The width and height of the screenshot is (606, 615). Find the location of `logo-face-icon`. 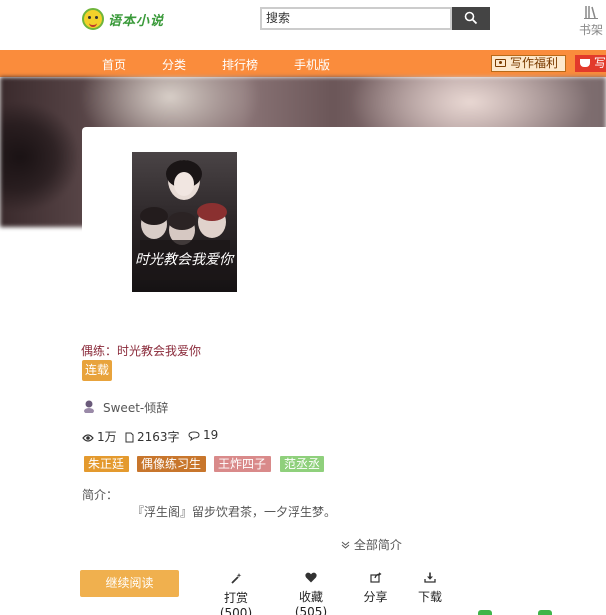

logo-face-icon is located at coordinates (93, 19).